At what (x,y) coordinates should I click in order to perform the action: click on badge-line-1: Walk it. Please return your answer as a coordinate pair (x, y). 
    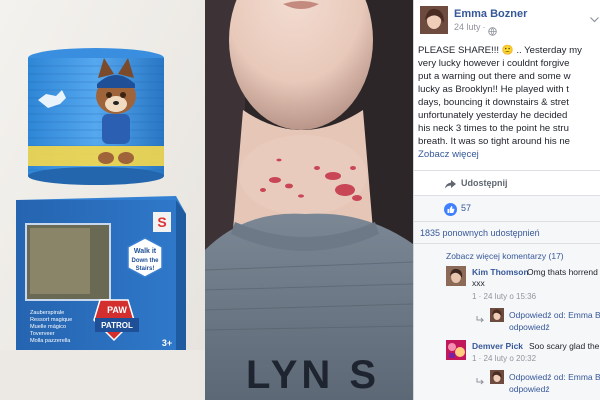
    Looking at the image, I should click on (145, 251).